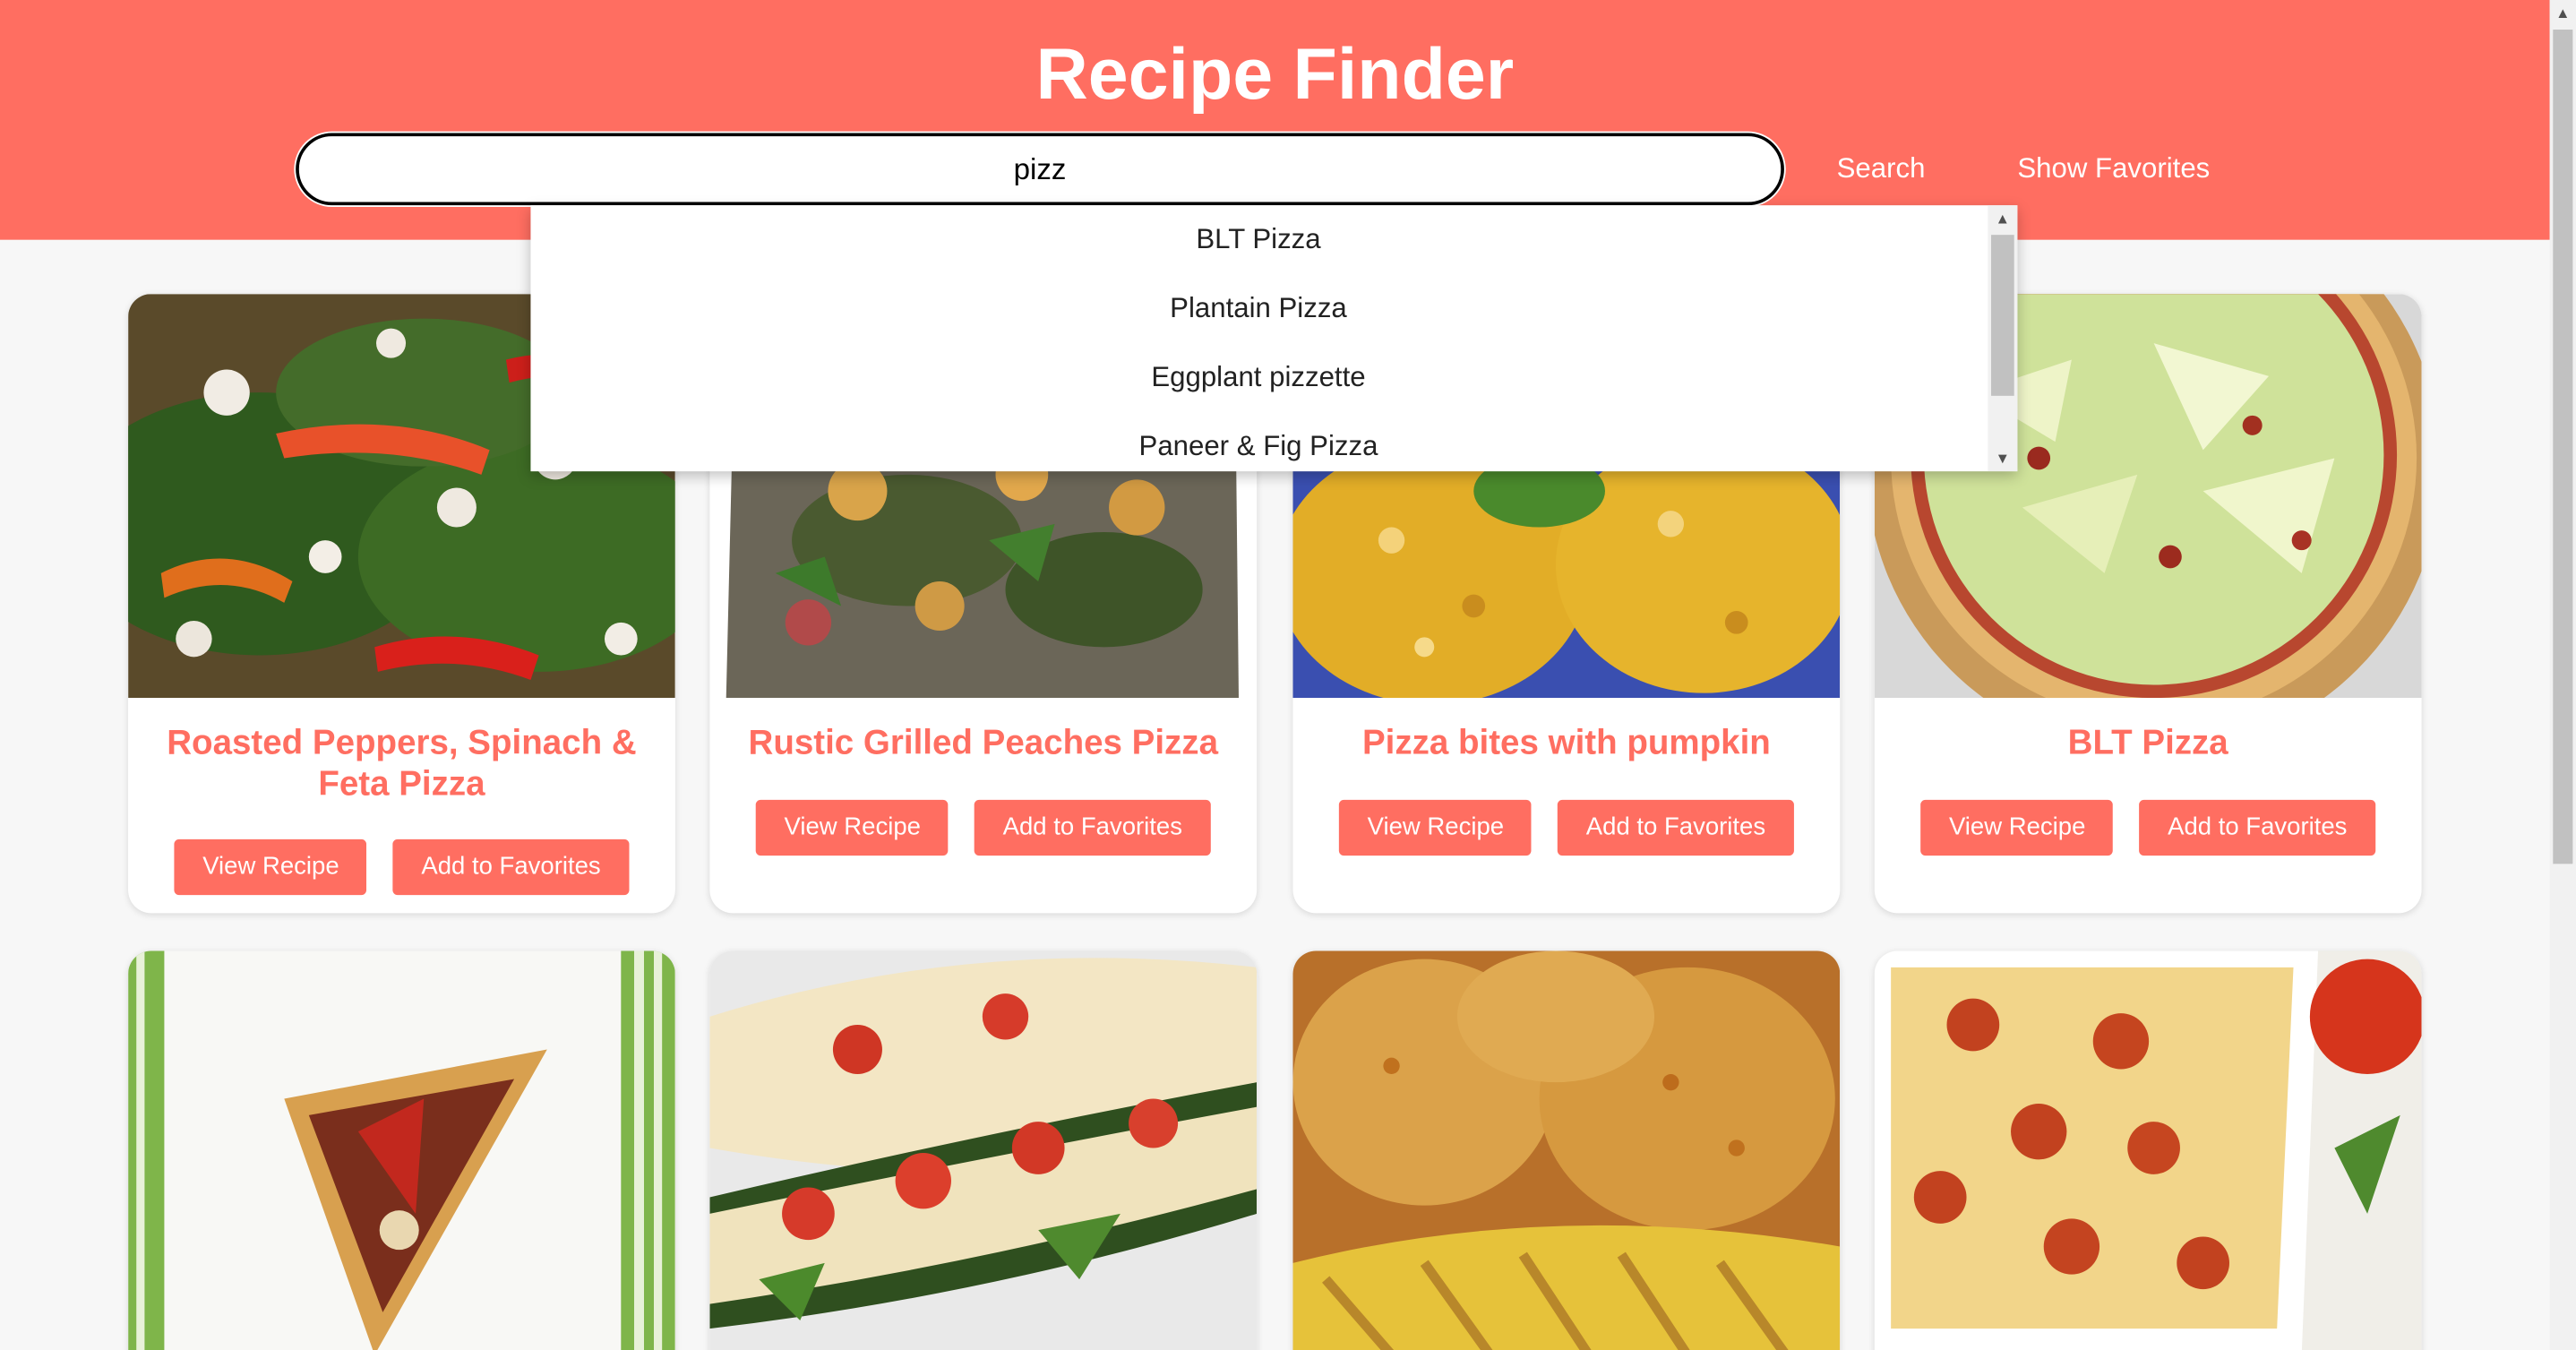 The width and height of the screenshot is (2576, 1350). Describe the element at coordinates (2563, 446) in the screenshot. I see `page-scroll-thumb` at that location.